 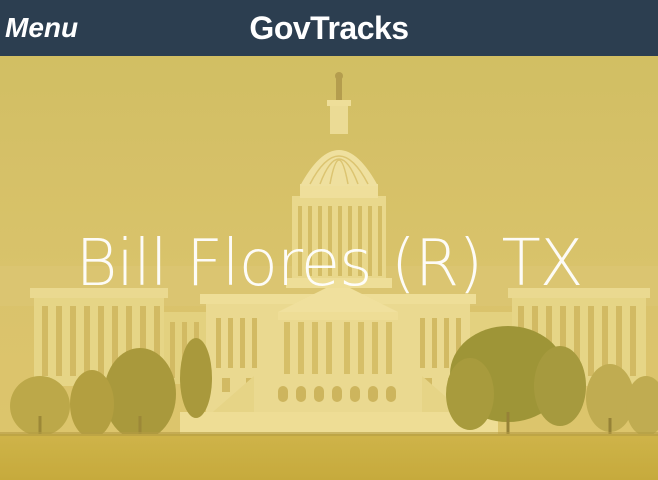 I want to click on top-navbar: Menu GovTracks, so click(x=329, y=28).